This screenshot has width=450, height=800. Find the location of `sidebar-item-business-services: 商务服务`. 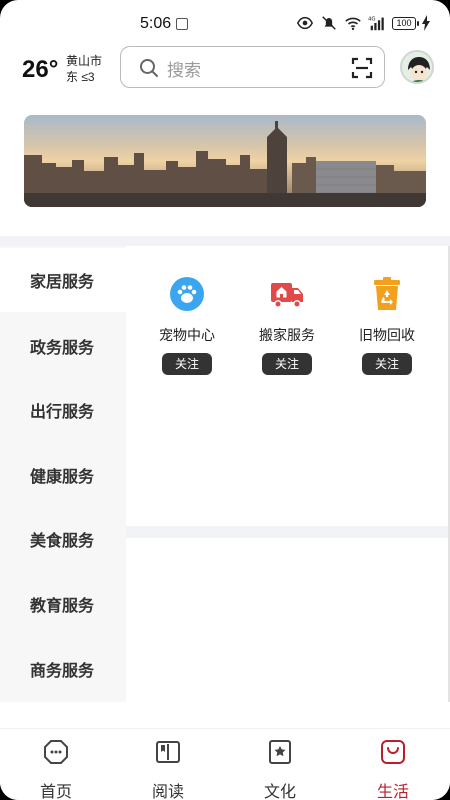

sidebar-item-business-services: 商务服务 is located at coordinates (63, 669).